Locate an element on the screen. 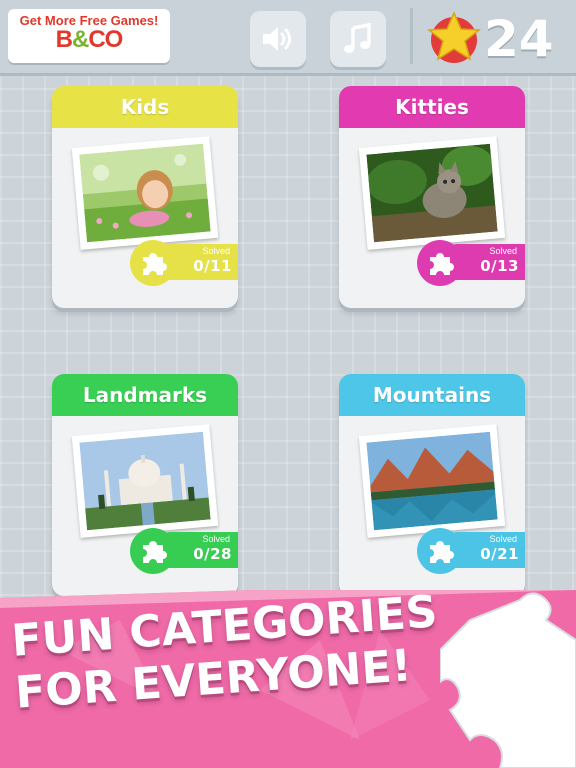  category-card-landmarks: Landmarks Solved 0/28 is located at coordinates (145, 485).